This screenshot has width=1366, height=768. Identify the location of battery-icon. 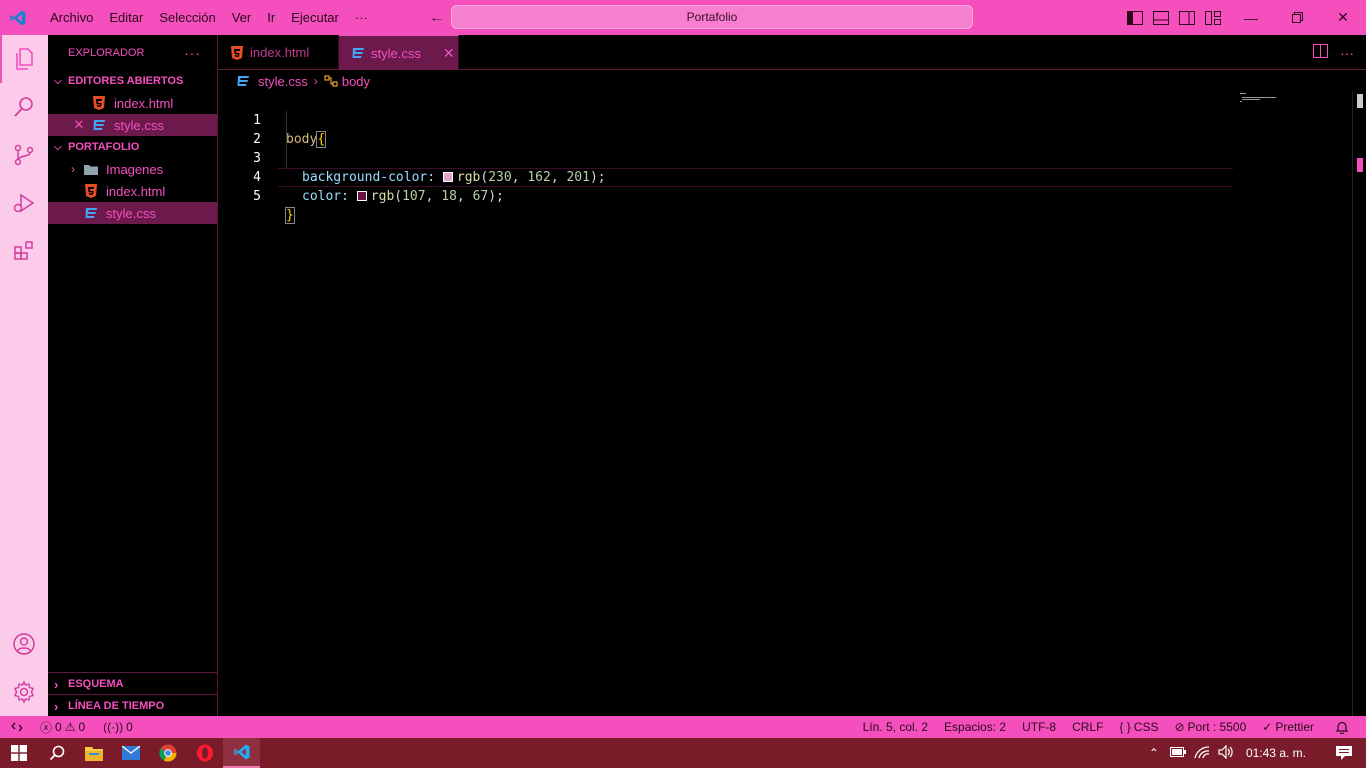
(1178, 753).